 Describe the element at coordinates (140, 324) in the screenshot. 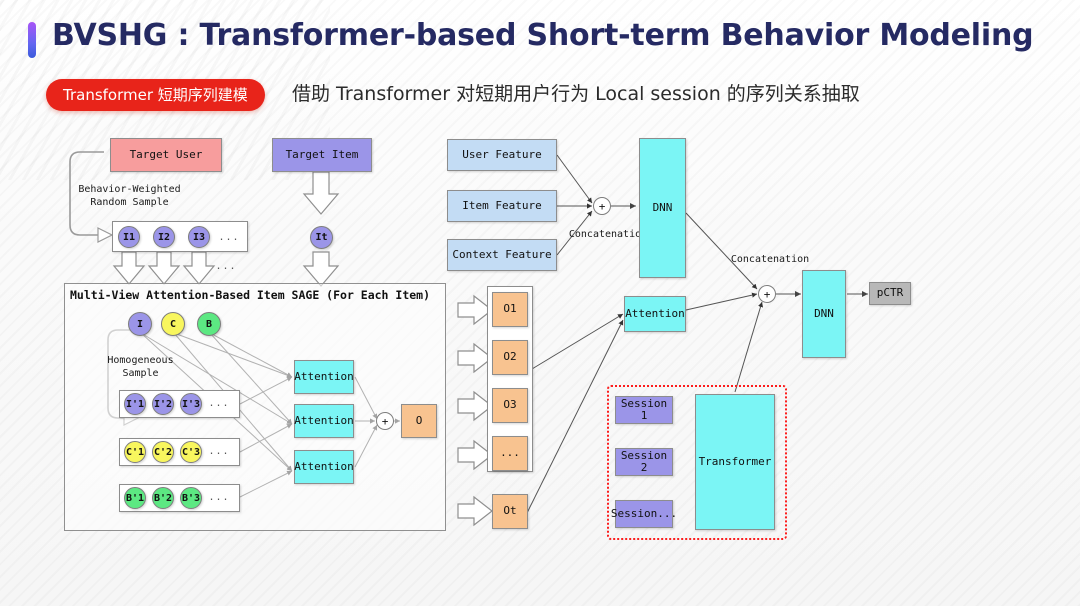

I see `view-node-i: I` at that location.